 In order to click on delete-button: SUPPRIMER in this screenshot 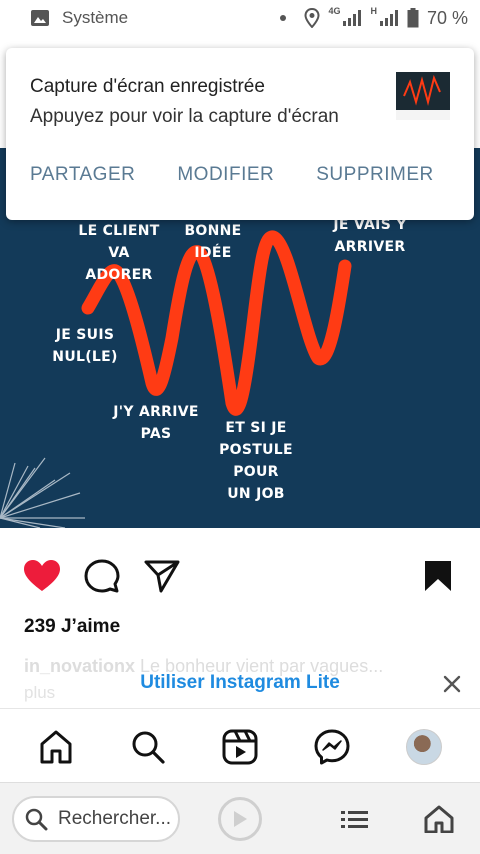, I will do `click(374, 175)`.